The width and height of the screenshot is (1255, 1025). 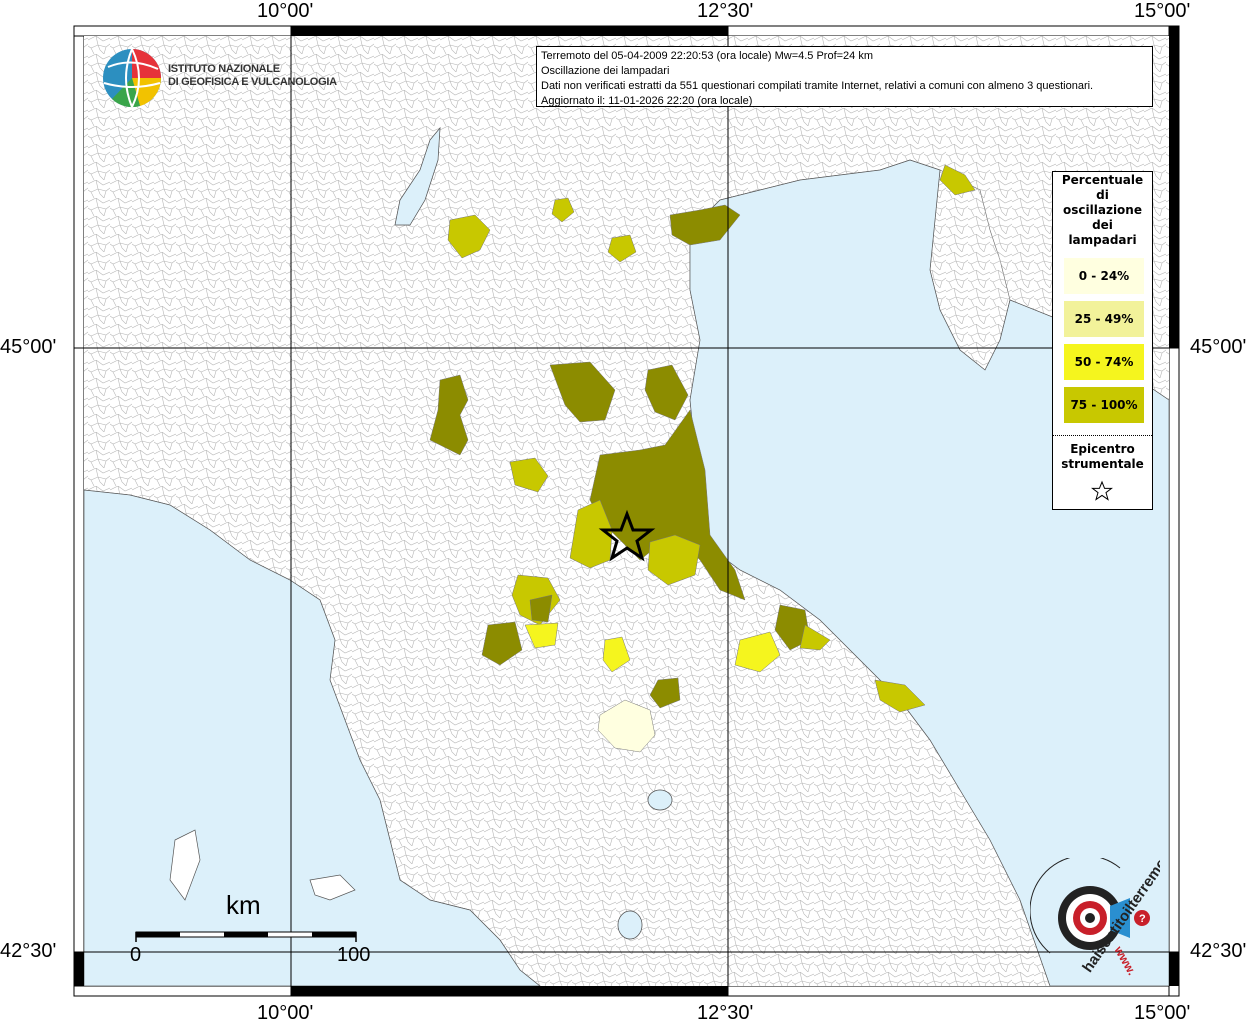 What do you see at coordinates (1102, 490) in the screenshot?
I see `star-icon` at bounding box center [1102, 490].